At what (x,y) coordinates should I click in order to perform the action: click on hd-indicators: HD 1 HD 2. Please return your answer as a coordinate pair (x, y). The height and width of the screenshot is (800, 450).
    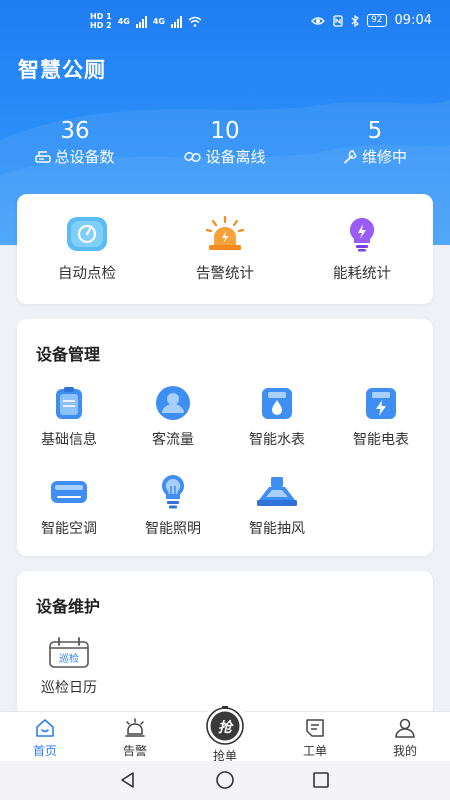
    Looking at the image, I should click on (101, 21).